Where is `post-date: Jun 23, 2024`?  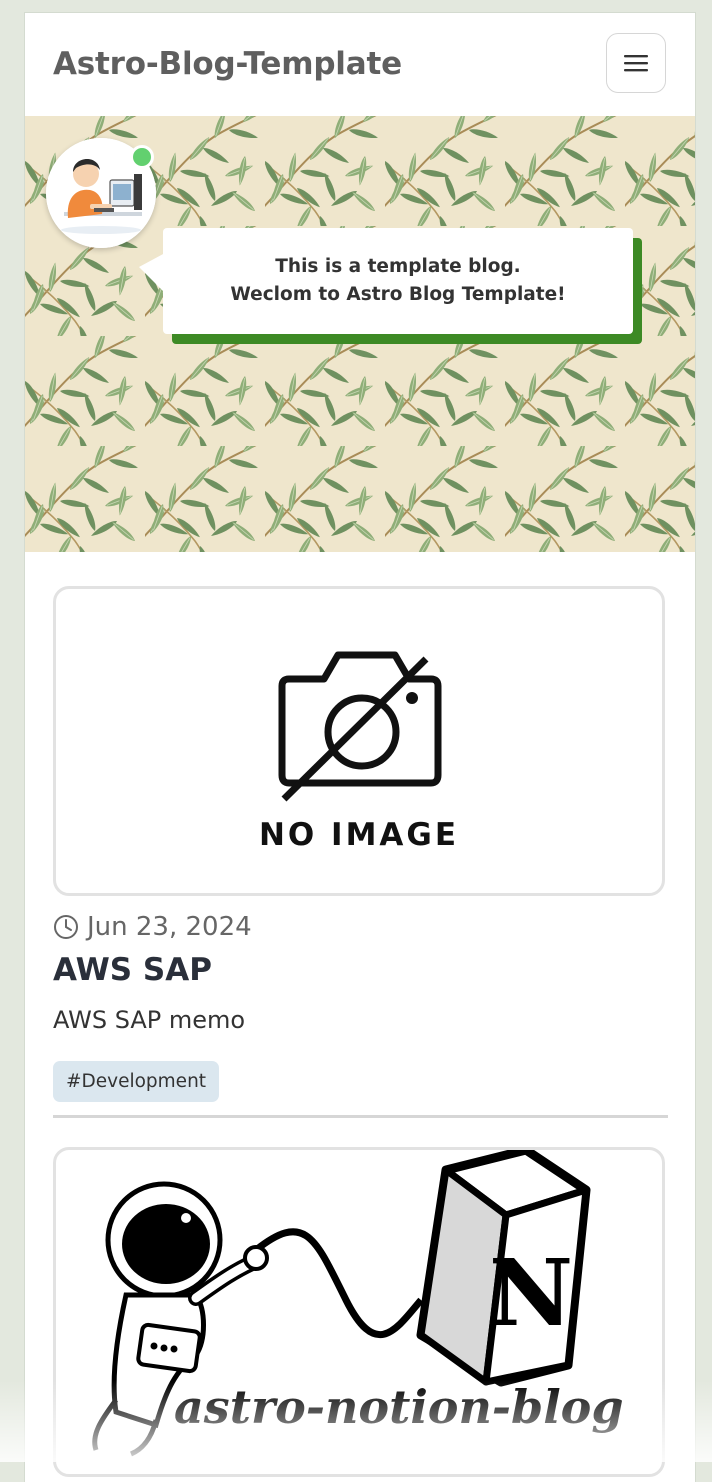
post-date: Jun 23, 2024 is located at coordinates (152, 927).